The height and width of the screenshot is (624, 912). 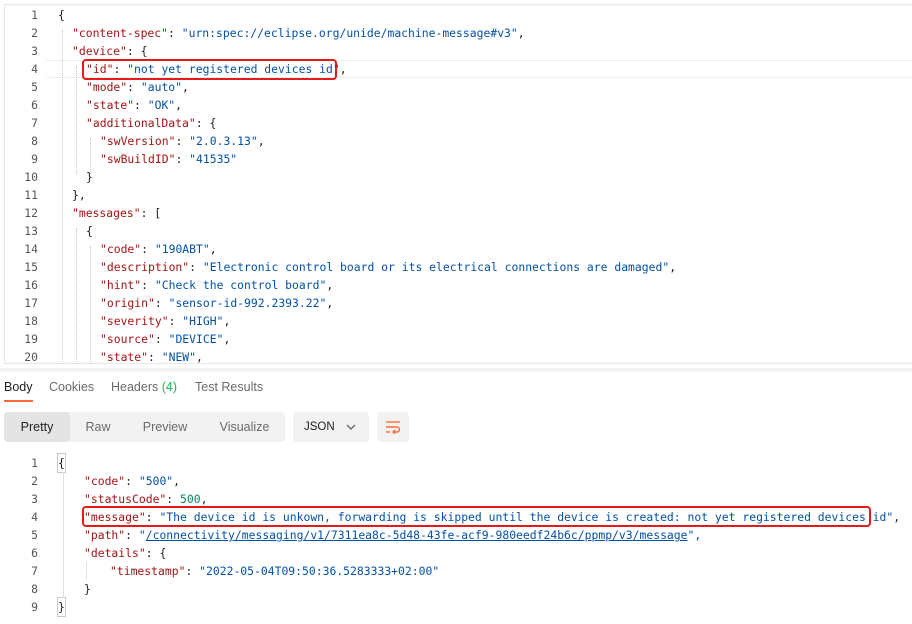 What do you see at coordinates (98, 427) in the screenshot?
I see `view-raw-button: Raw` at bounding box center [98, 427].